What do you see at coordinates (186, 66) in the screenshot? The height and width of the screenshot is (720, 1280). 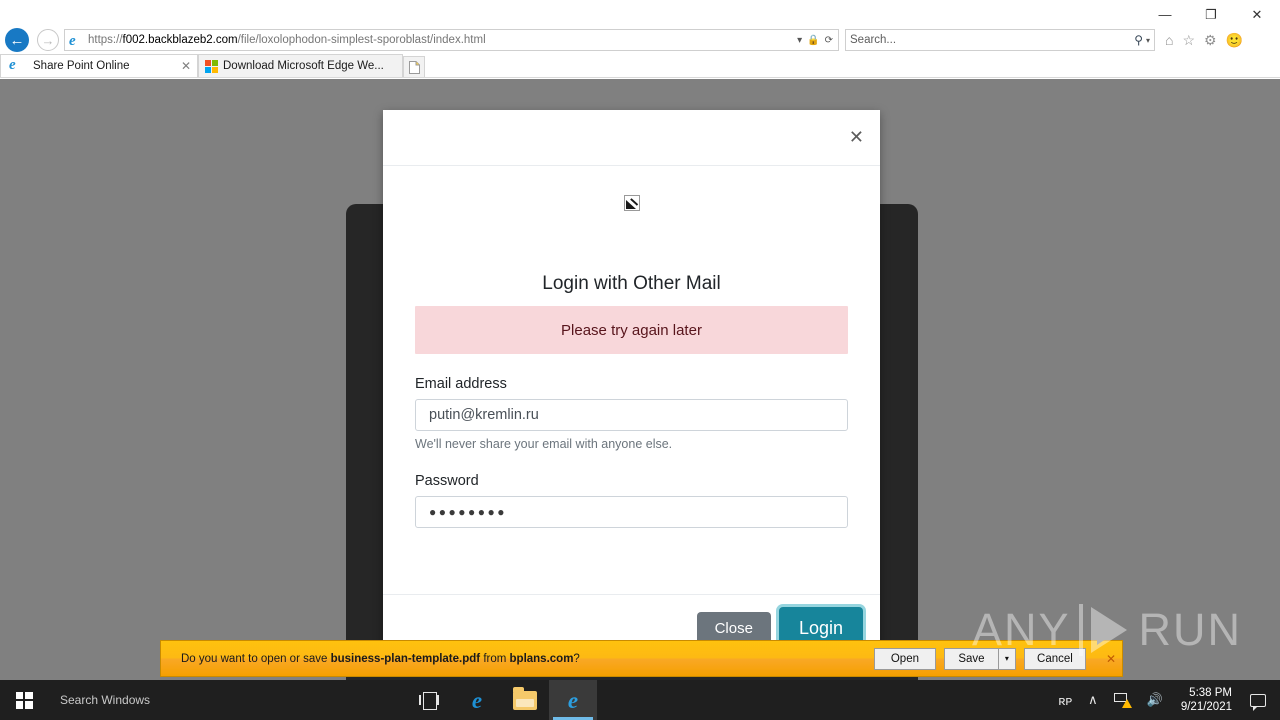 I see `tab-close-icon: ✕` at bounding box center [186, 66].